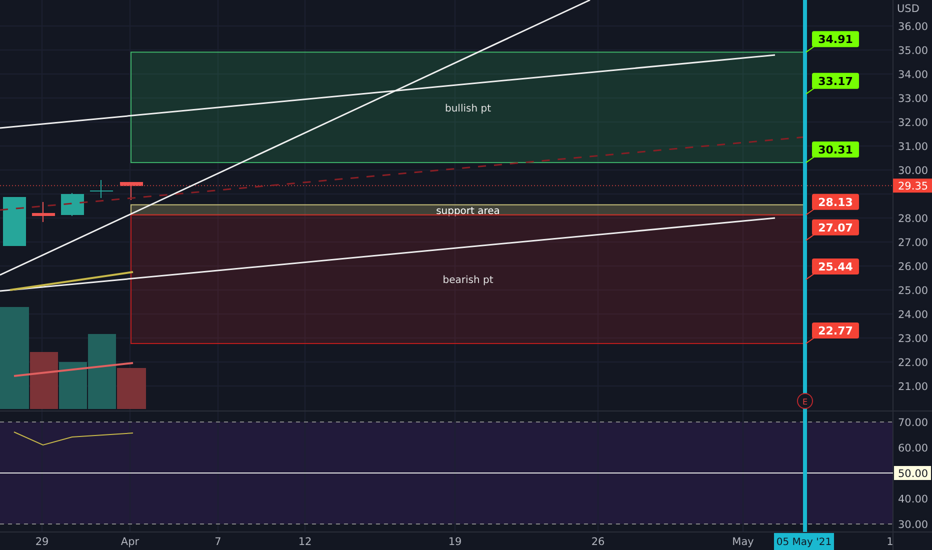 The width and height of the screenshot is (932, 550). Describe the element at coordinates (890, 542) in the screenshot. I see `time-tick: 1` at that location.